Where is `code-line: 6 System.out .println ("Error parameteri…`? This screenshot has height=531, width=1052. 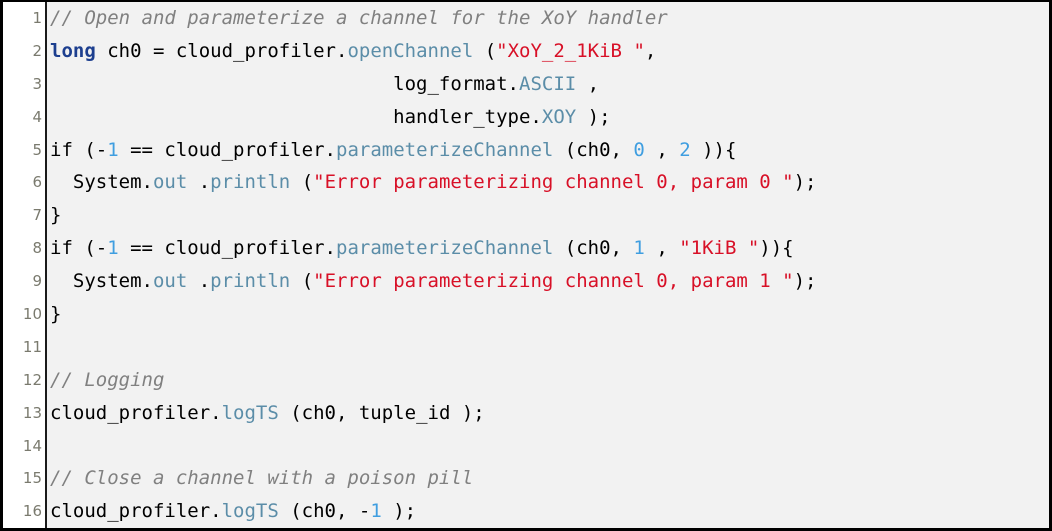
code-line: 6 System.out .println ("Error parameteri… is located at coordinates (526, 182).